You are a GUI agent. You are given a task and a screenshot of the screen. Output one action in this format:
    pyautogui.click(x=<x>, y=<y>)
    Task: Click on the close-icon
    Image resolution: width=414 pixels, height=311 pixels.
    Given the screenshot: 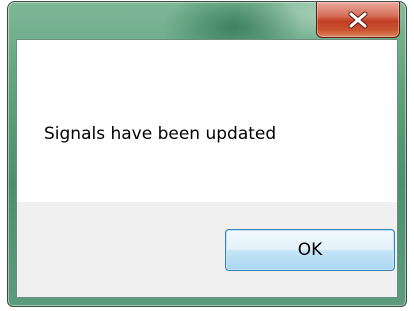 What is the action you would take?
    pyautogui.click(x=358, y=20)
    